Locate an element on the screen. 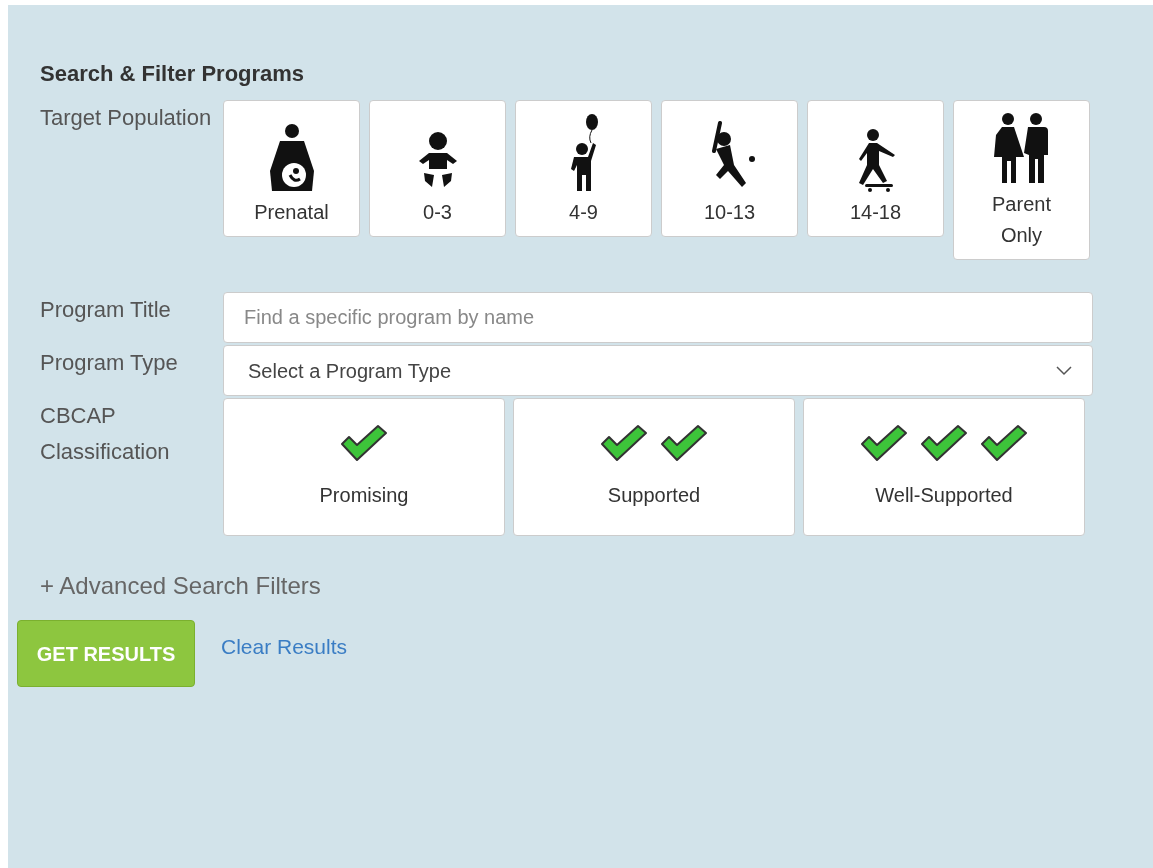  advanced-filters-toggle: + Advanced Search Filters is located at coordinates (180, 586).